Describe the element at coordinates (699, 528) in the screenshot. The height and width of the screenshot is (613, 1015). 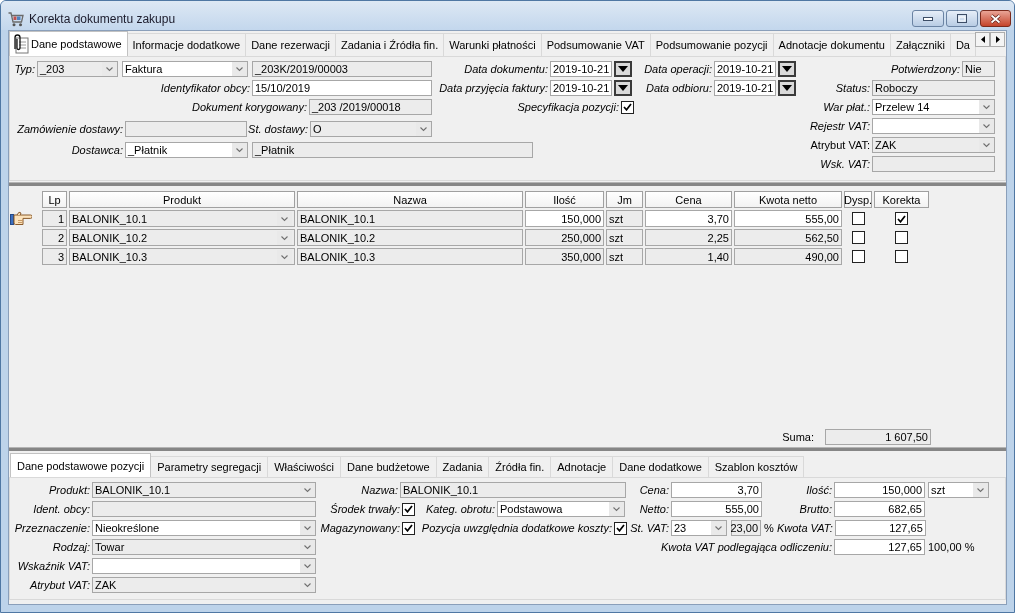
I see `dropdown-field: 23` at that location.